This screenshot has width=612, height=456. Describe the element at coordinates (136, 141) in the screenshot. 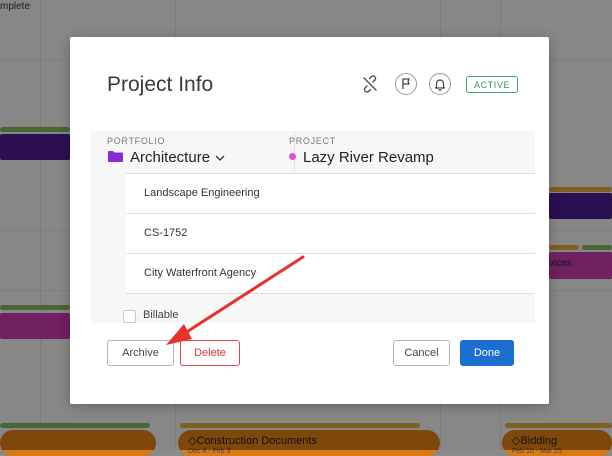

I see `portfolio-label: PORTFOLIO` at that location.